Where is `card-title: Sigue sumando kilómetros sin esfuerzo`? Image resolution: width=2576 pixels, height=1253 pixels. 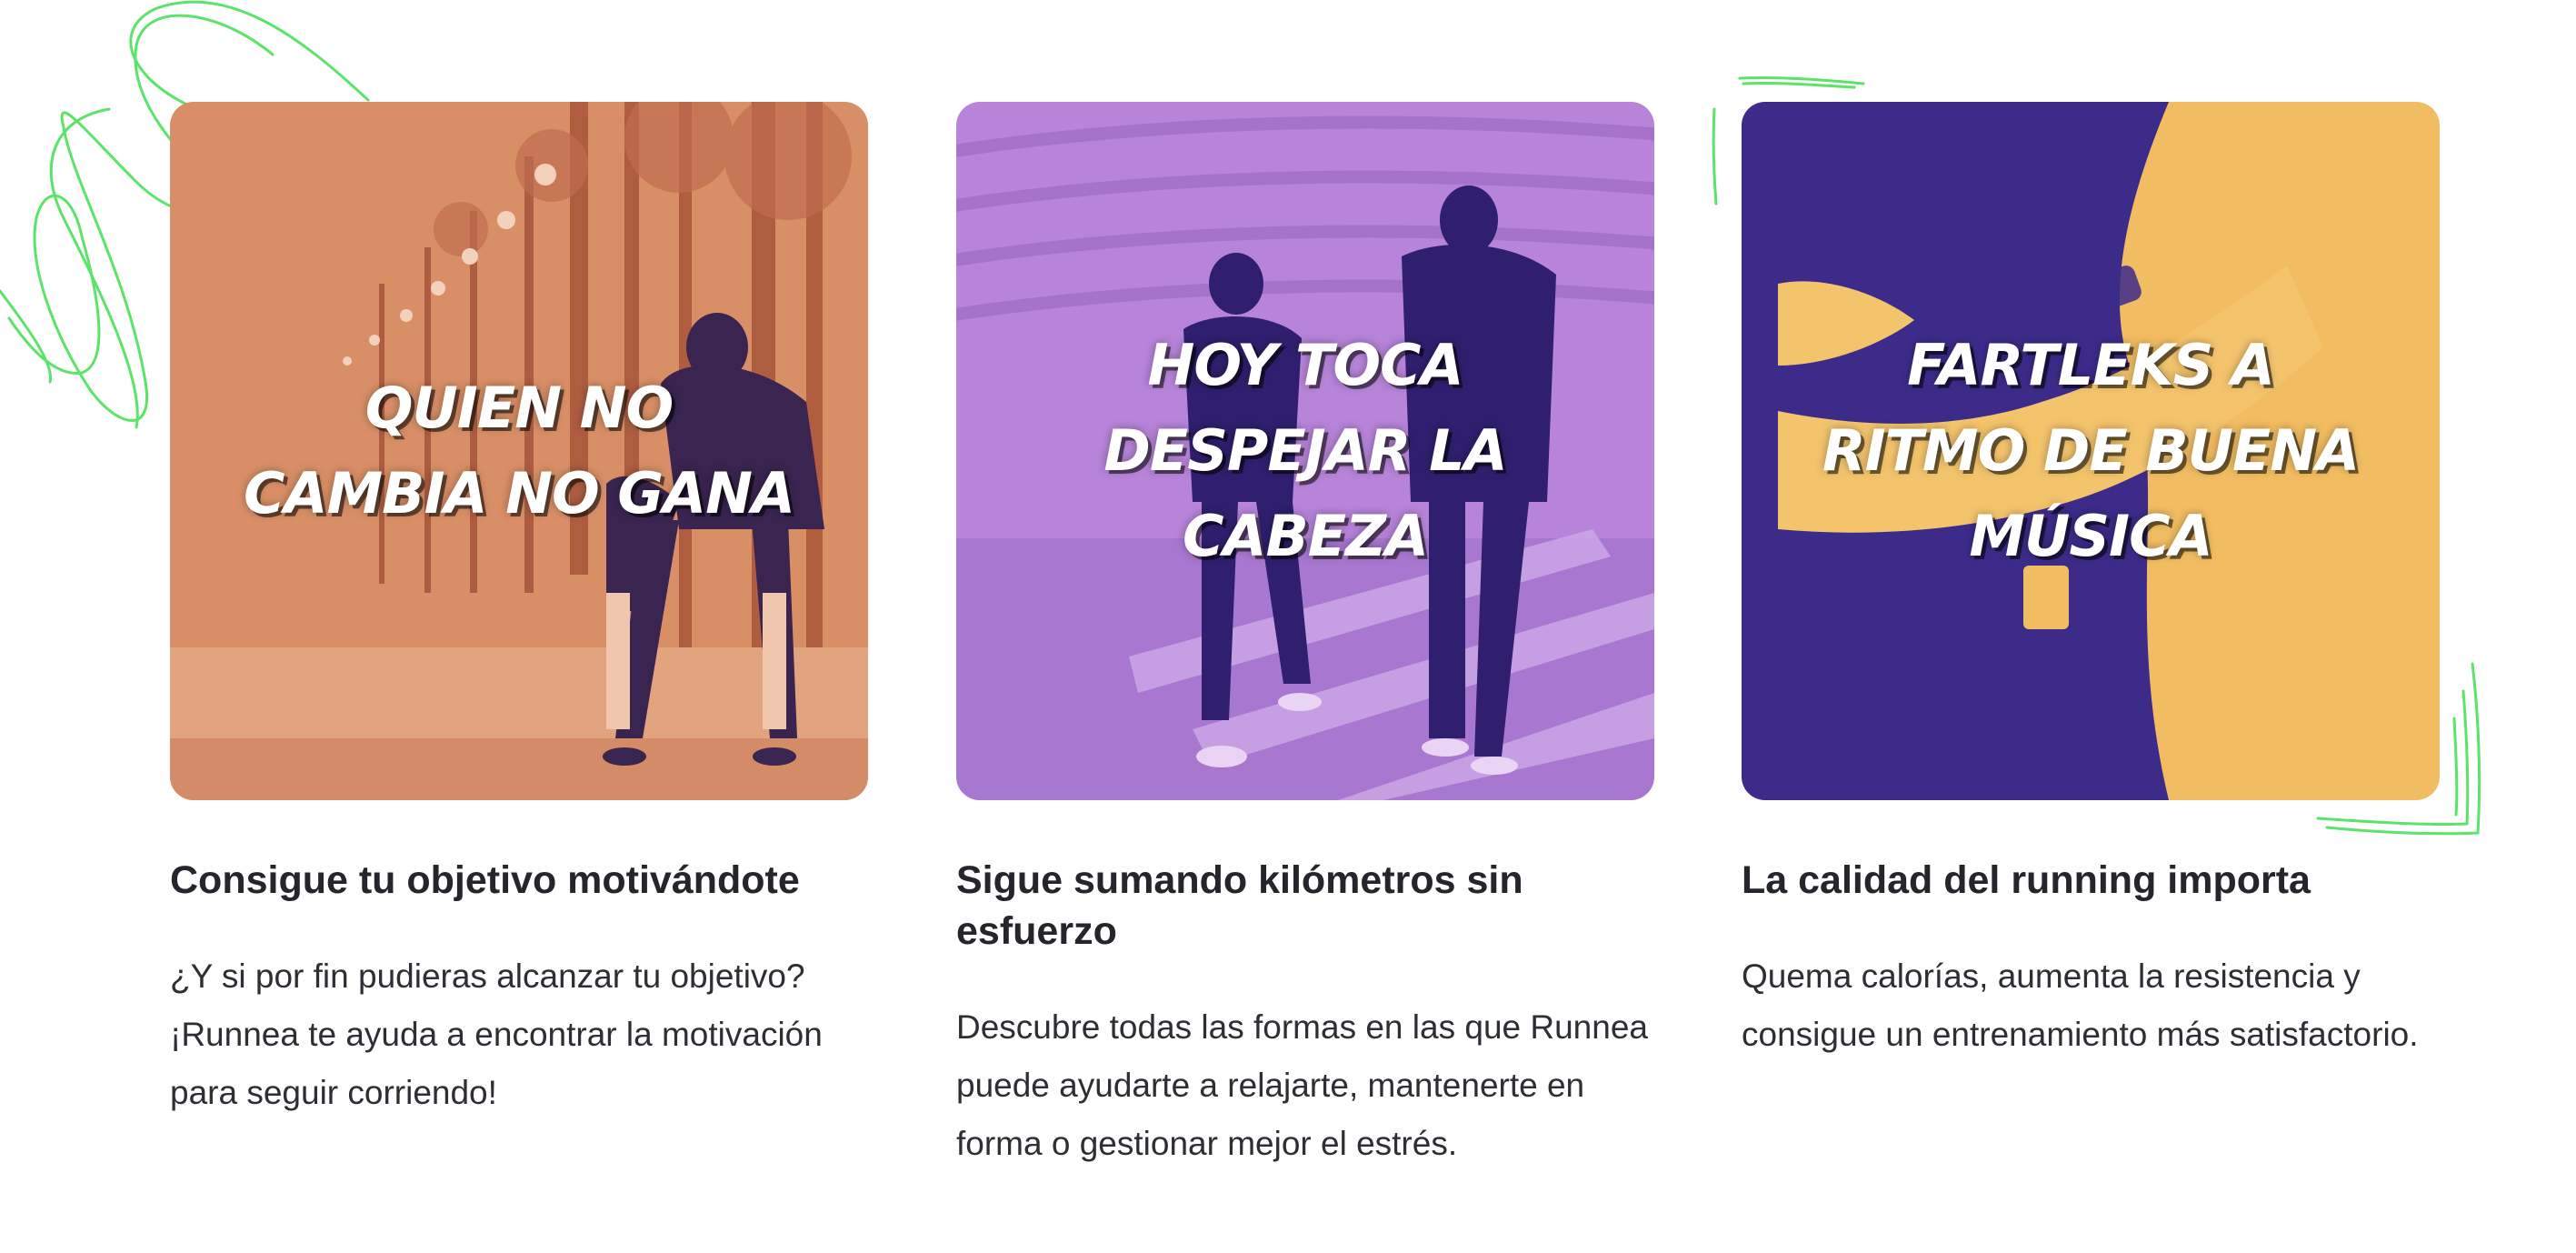 card-title: Sigue sumando kilómetros sin esfuerzo is located at coordinates (1305, 906).